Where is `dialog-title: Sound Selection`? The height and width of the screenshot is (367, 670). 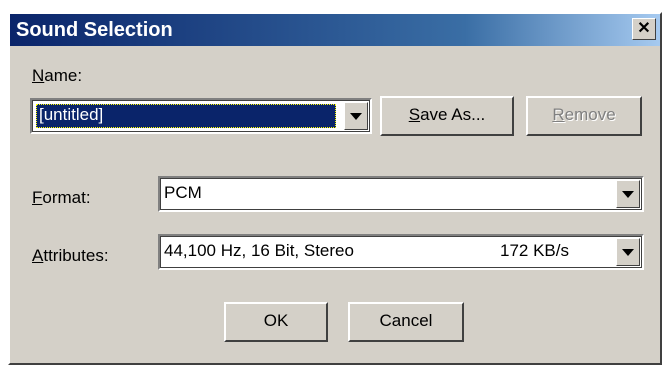
dialog-title: Sound Selection is located at coordinates (94, 30).